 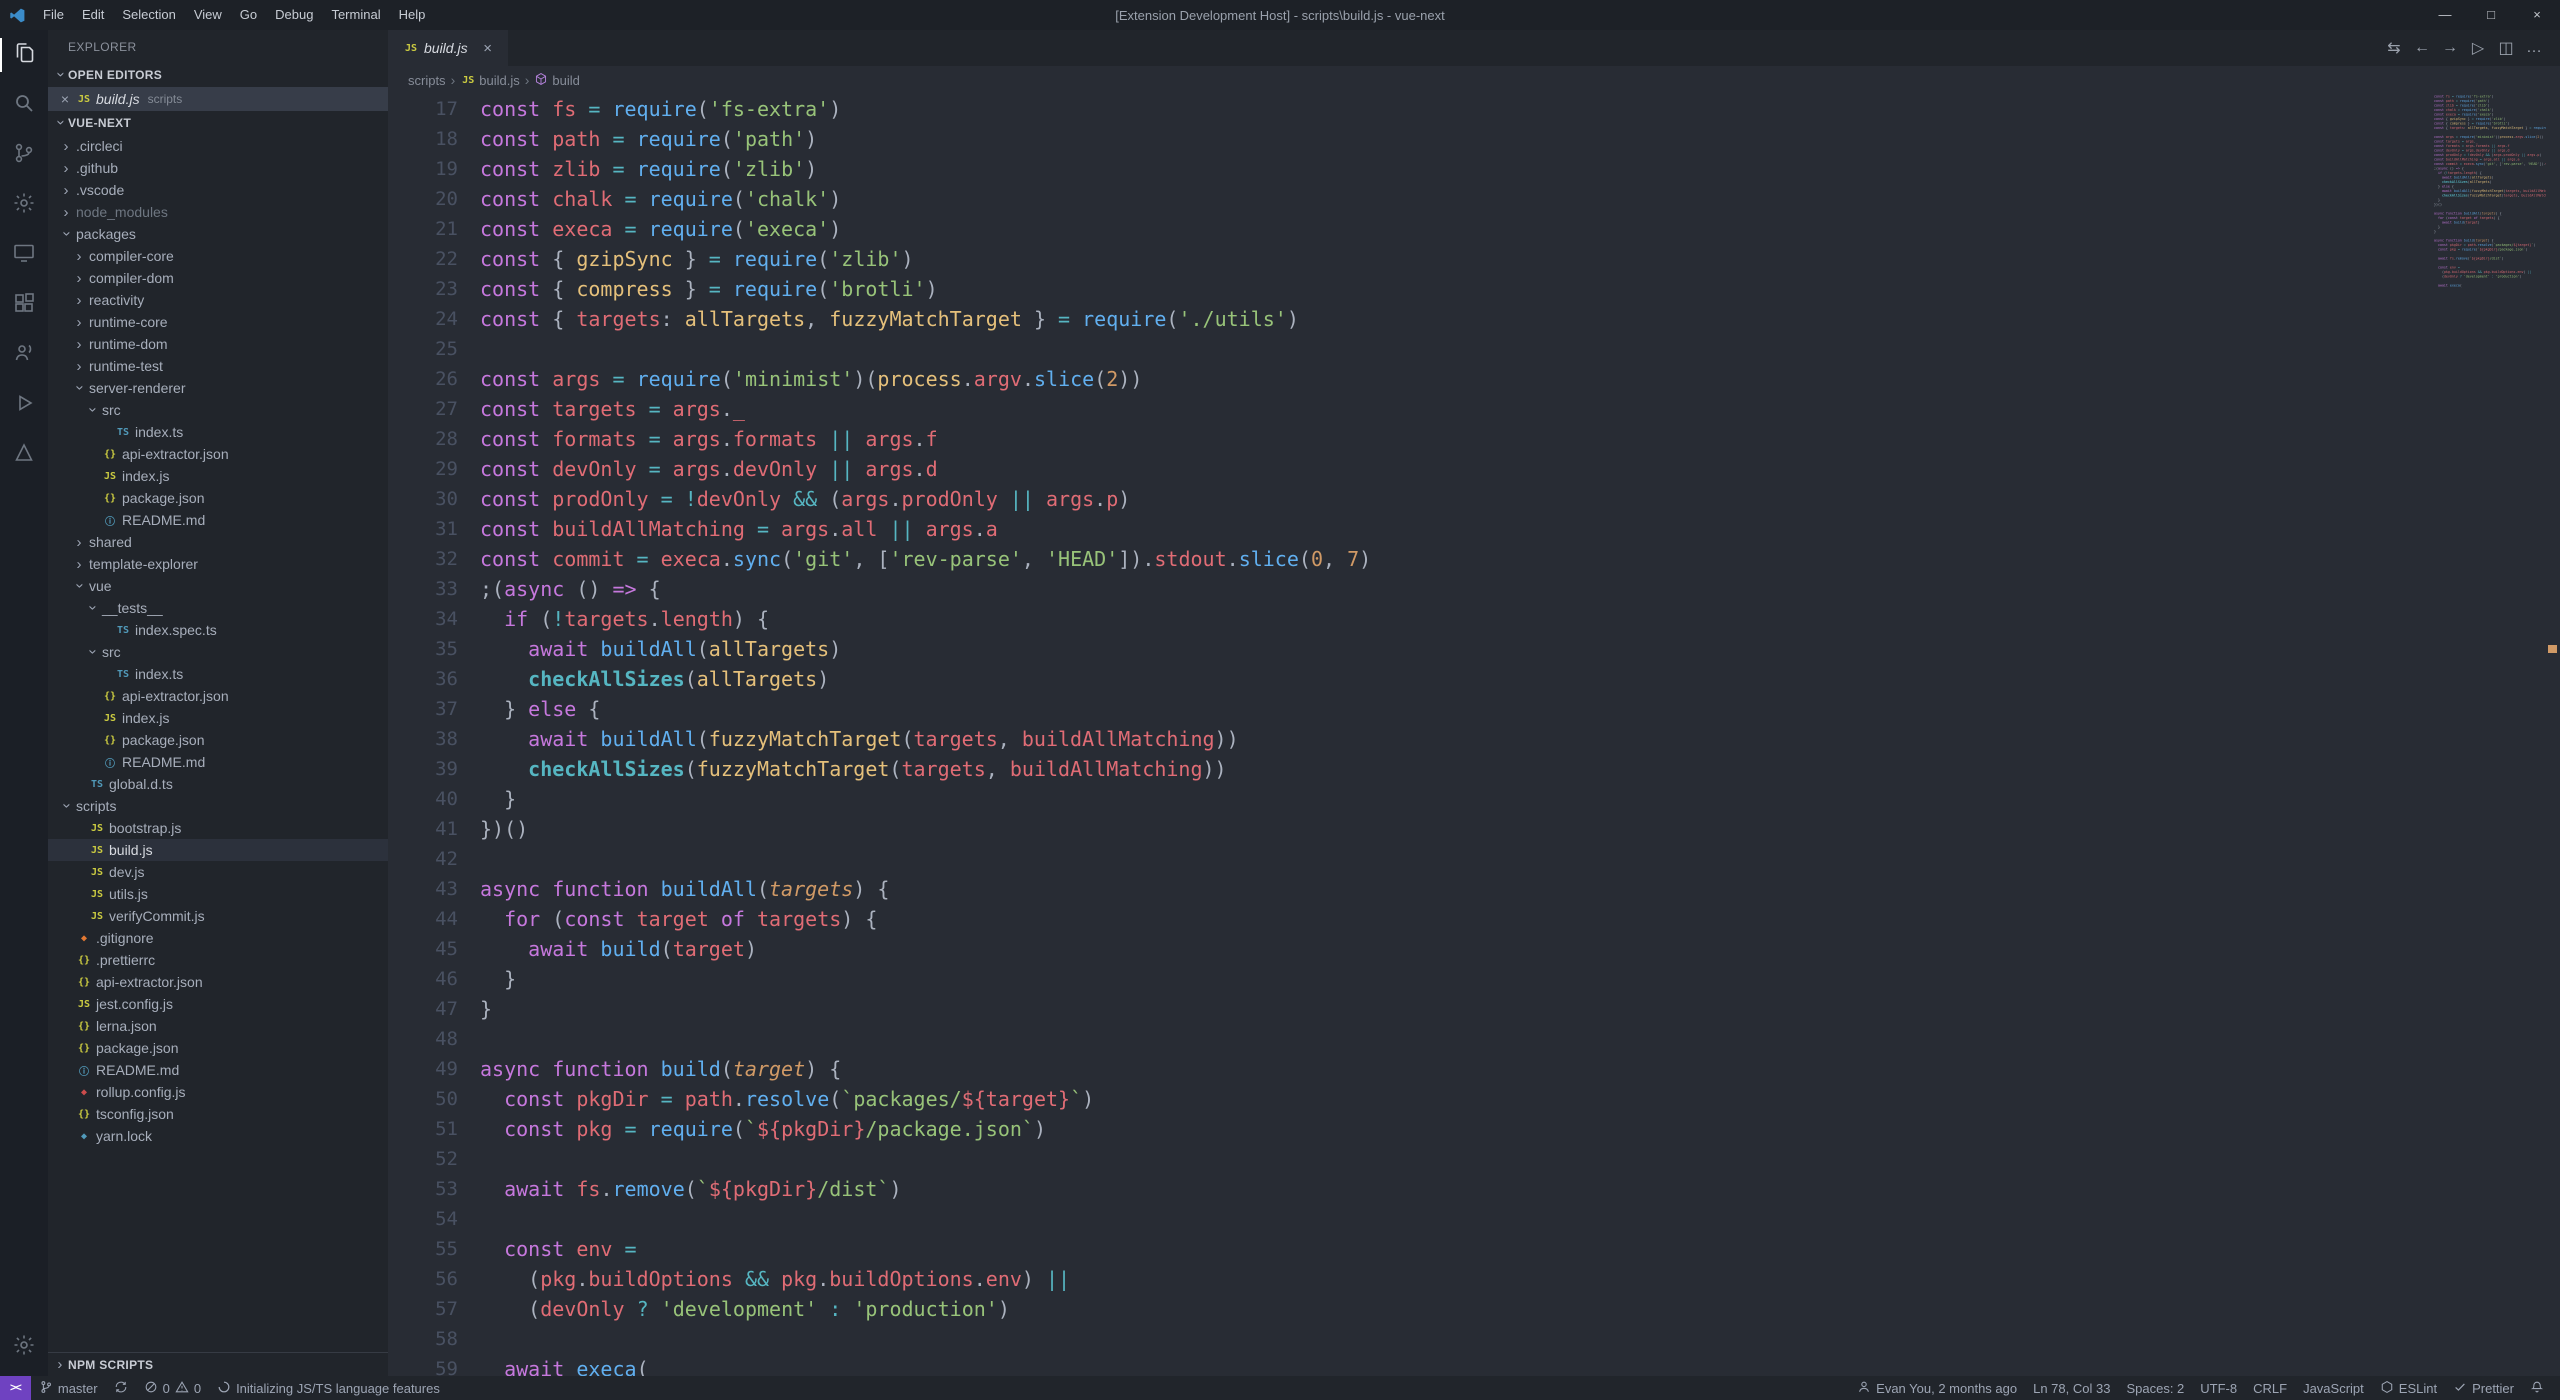 I want to click on code-line: 25, so click(x=1474, y=349).